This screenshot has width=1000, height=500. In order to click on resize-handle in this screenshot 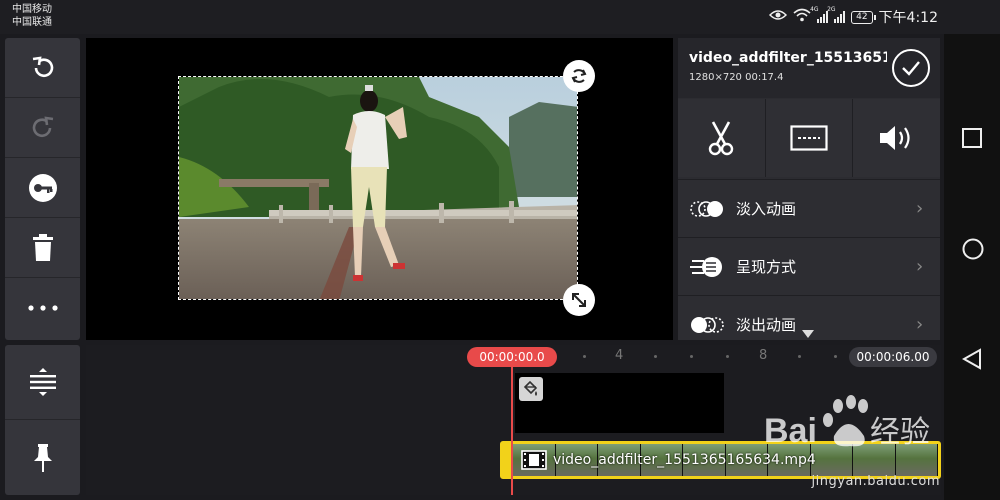, I will do `click(579, 300)`.